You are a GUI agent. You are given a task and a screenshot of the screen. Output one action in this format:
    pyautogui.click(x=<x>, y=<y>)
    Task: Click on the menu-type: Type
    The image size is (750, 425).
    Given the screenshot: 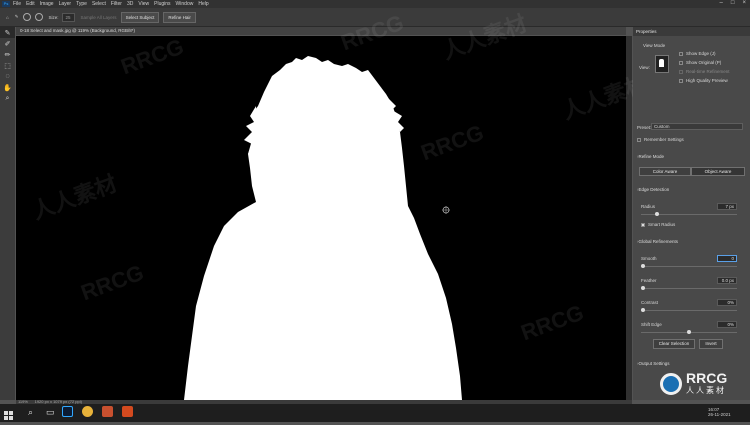 What is the action you would take?
    pyautogui.click(x=81, y=4)
    